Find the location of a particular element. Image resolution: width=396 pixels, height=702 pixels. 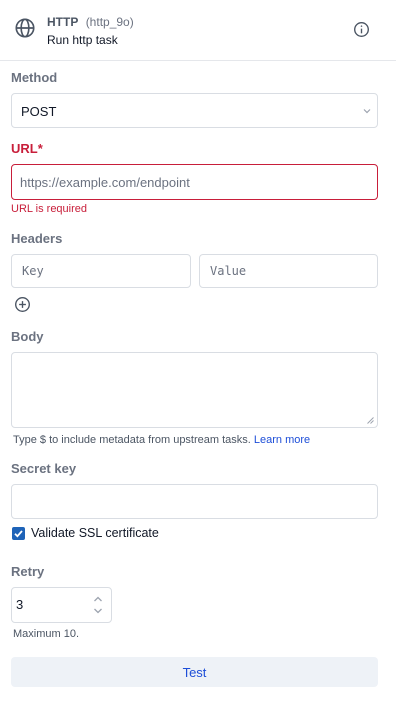

secret-key-field is located at coordinates (194, 501).